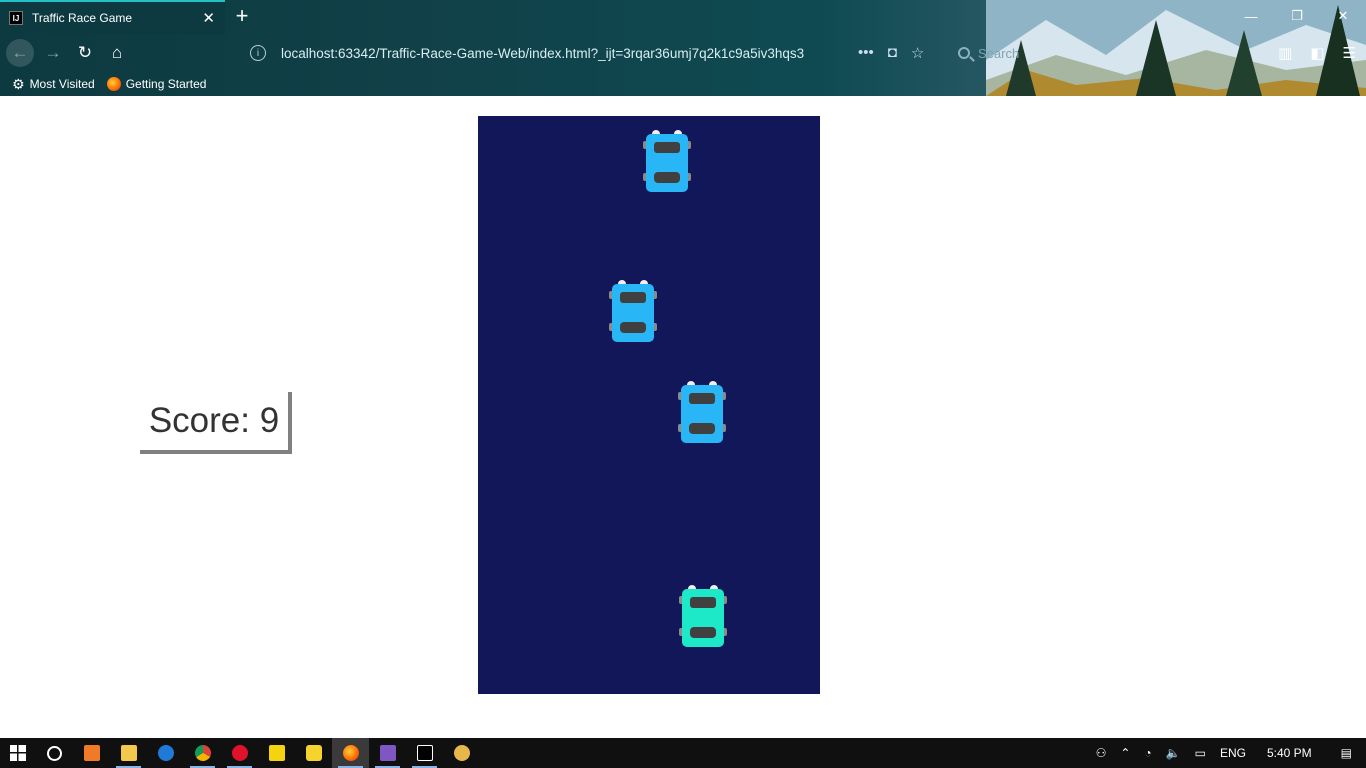  I want to click on back-arrow-icon: ←, so click(20, 53).